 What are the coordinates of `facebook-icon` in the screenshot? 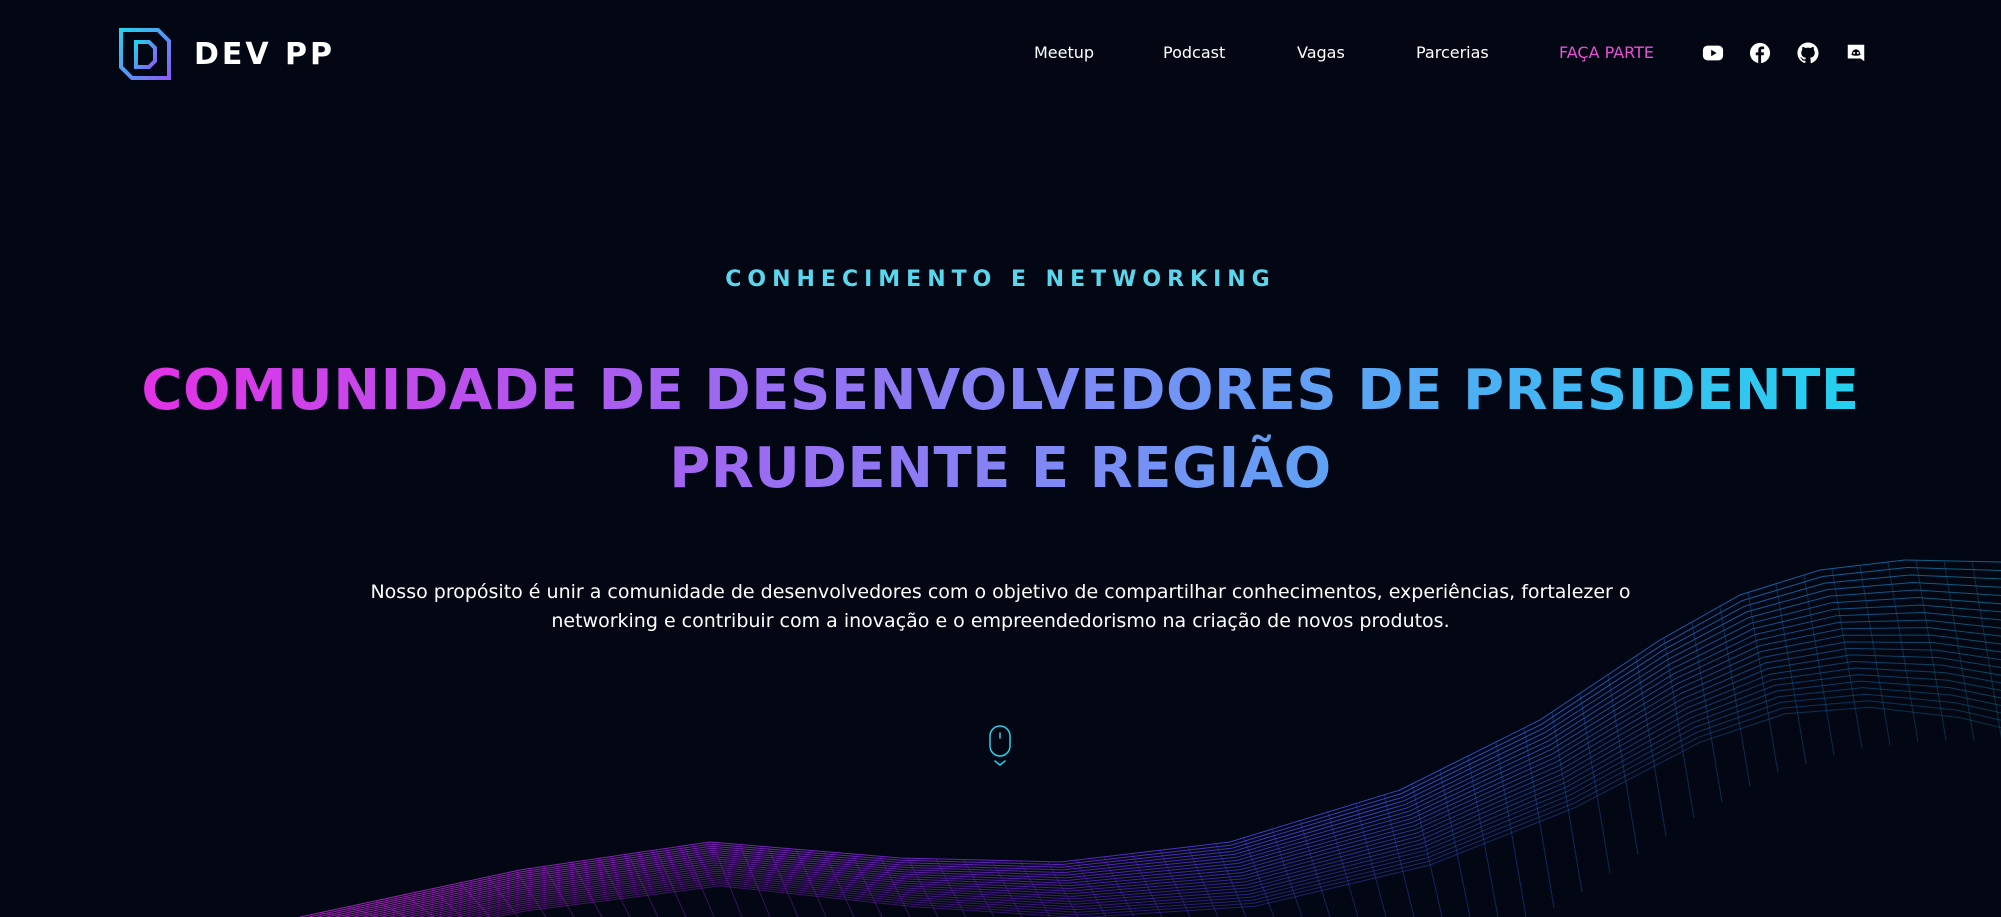 It's located at (1760, 53).